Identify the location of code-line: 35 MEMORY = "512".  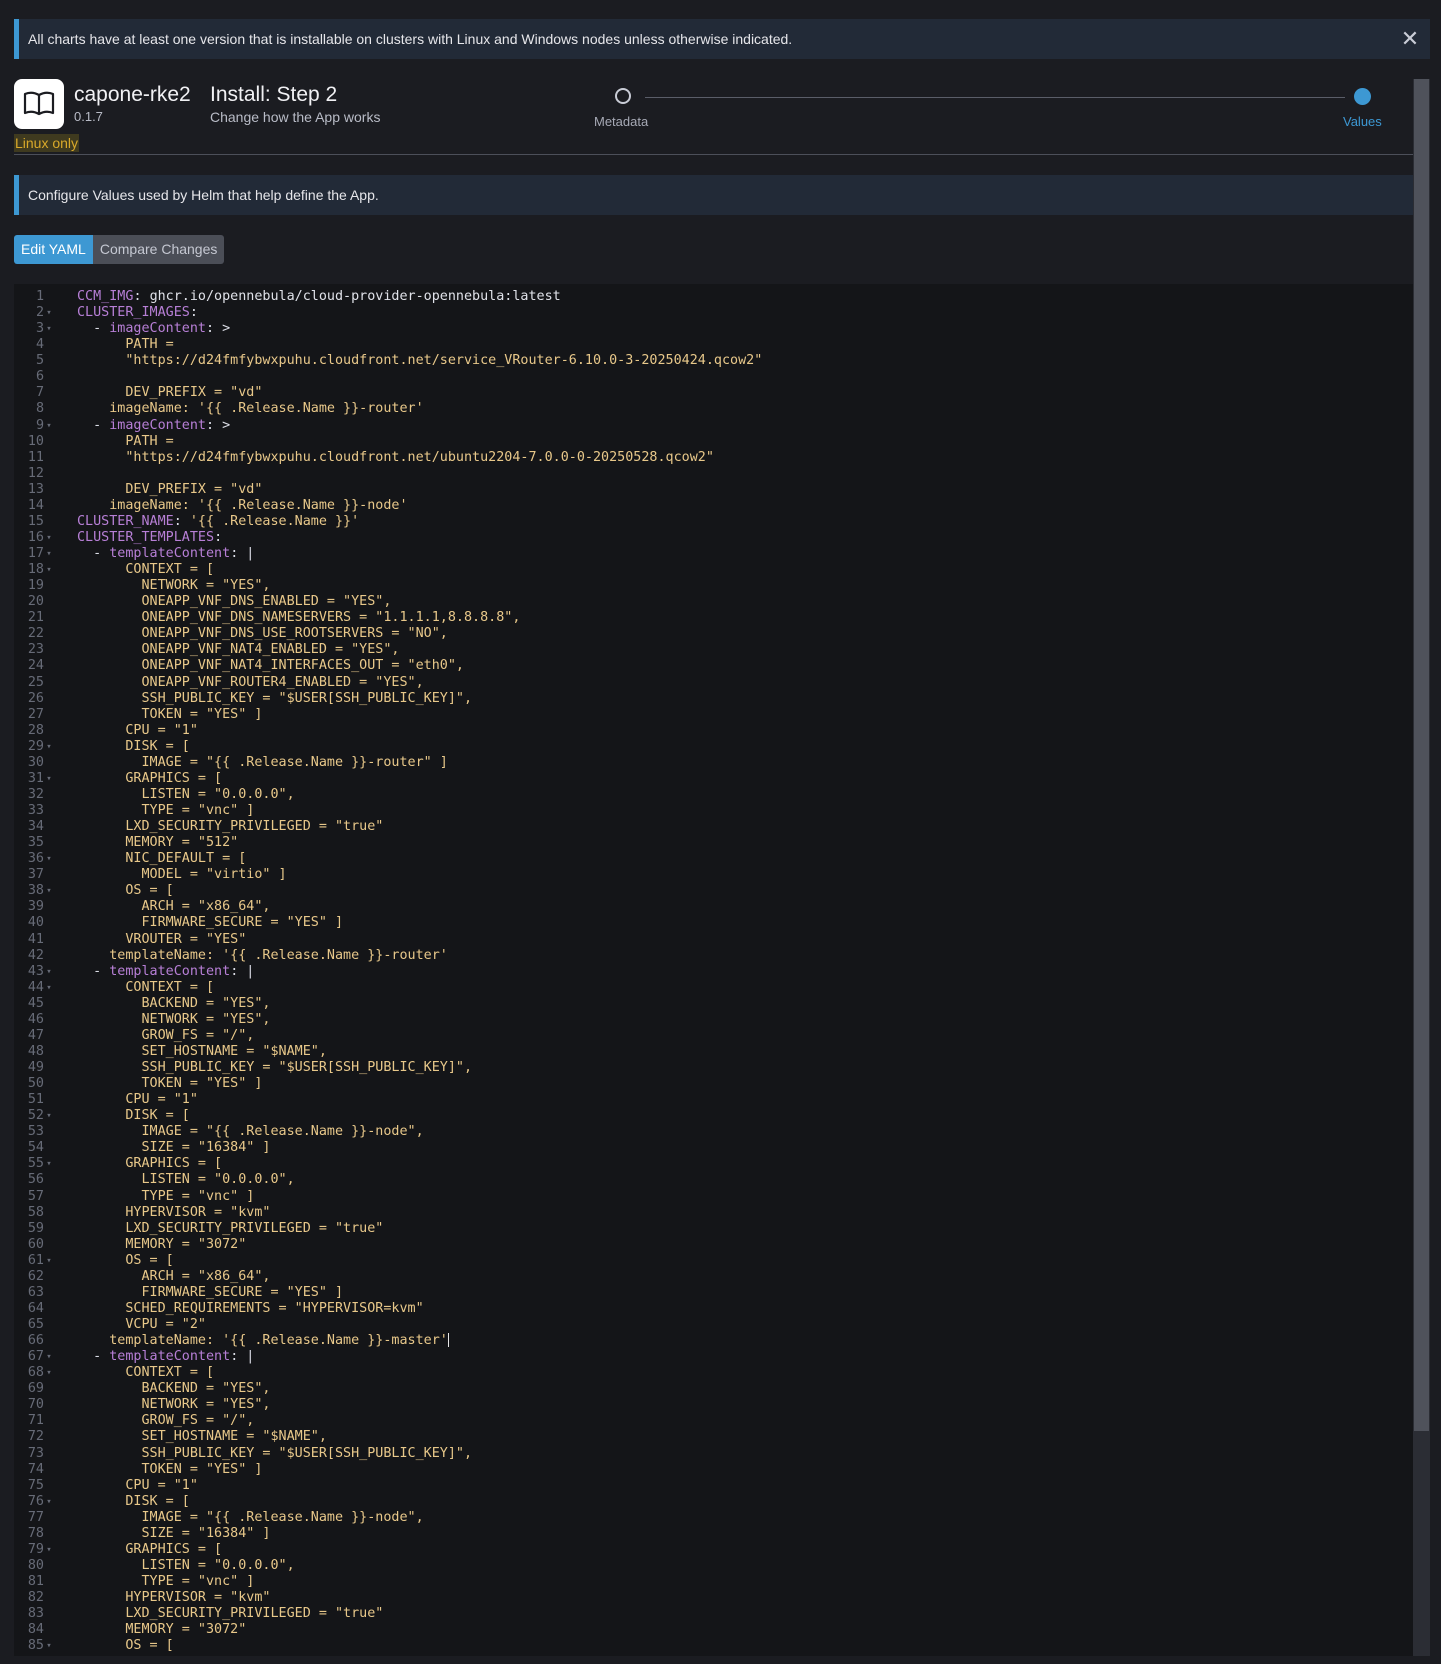
(388, 843).